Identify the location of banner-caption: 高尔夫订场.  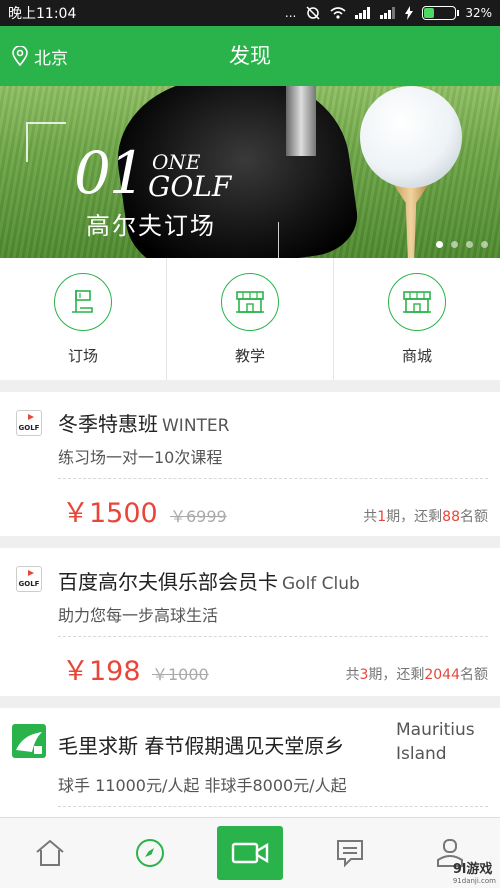
(151, 226).